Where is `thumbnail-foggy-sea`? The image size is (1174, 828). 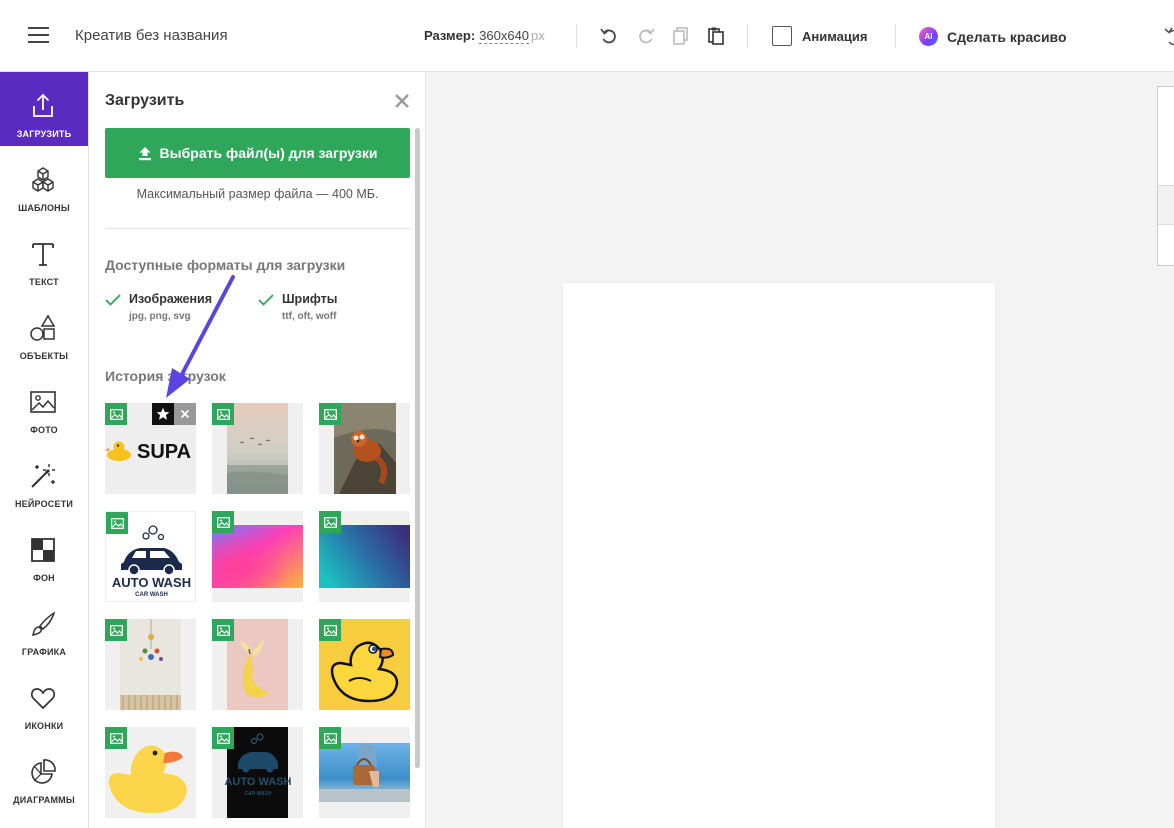
thumbnail-foggy-sea is located at coordinates (257, 448).